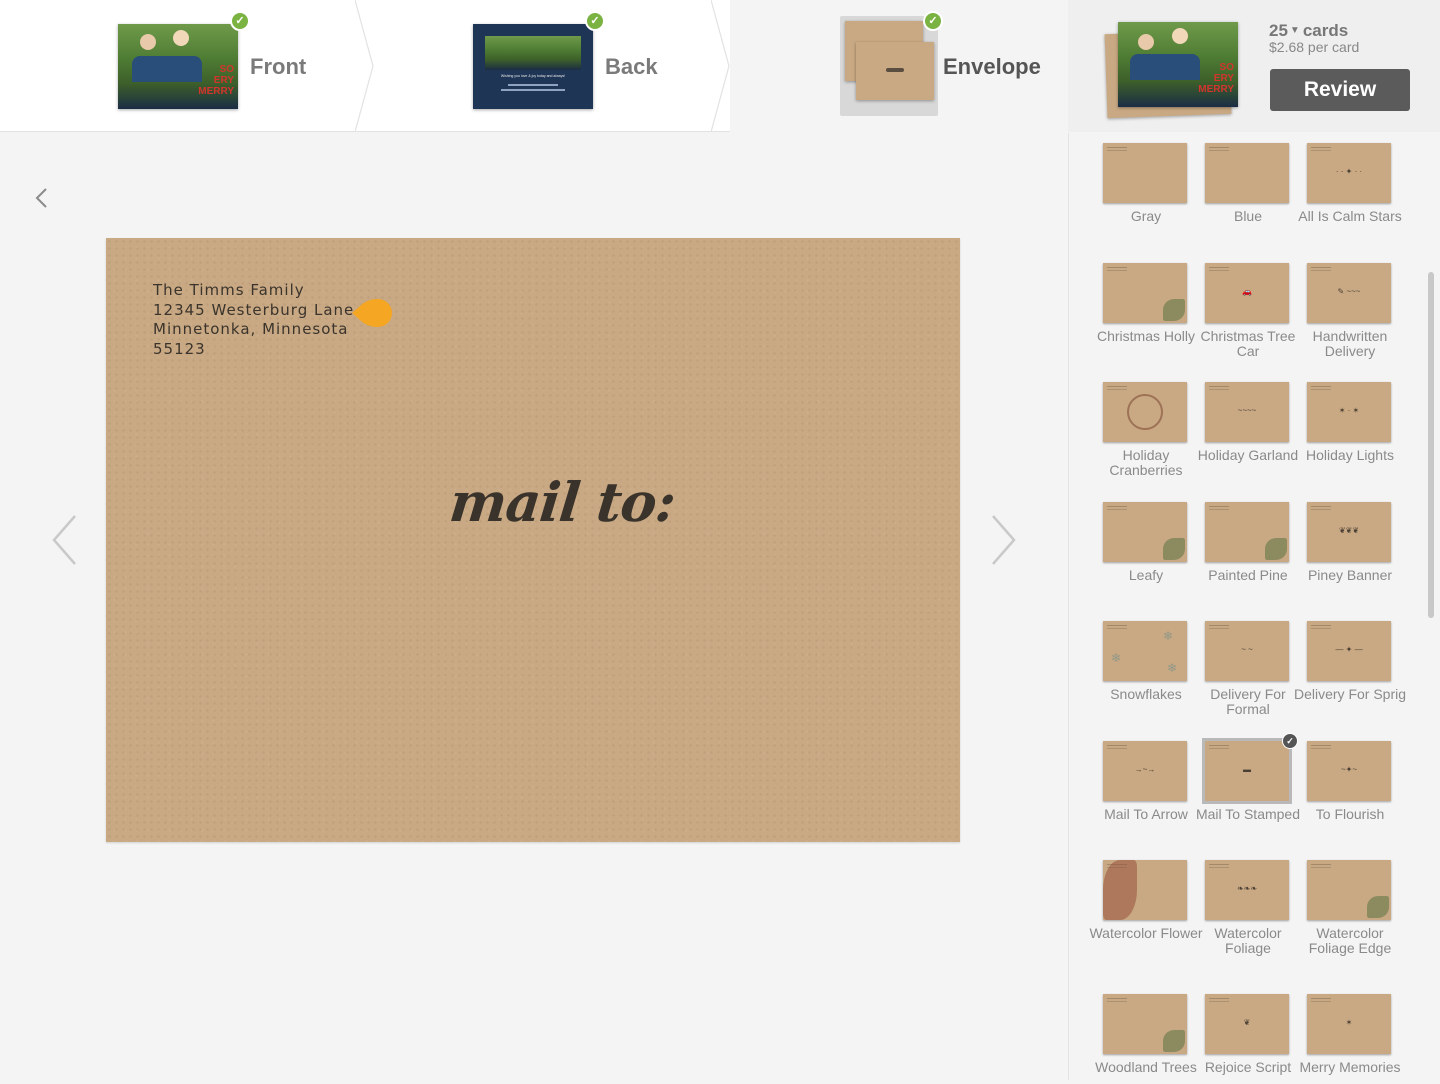  What do you see at coordinates (251, 329) in the screenshot?
I see `return-address-line: Minnetonka, Minnesota` at bounding box center [251, 329].